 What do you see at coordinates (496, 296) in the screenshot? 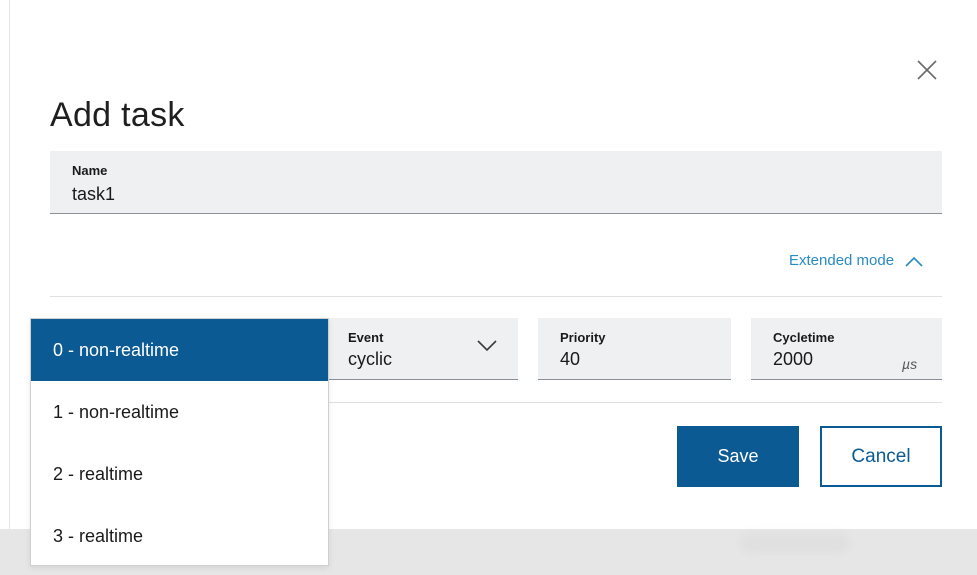
I see `divider-top` at bounding box center [496, 296].